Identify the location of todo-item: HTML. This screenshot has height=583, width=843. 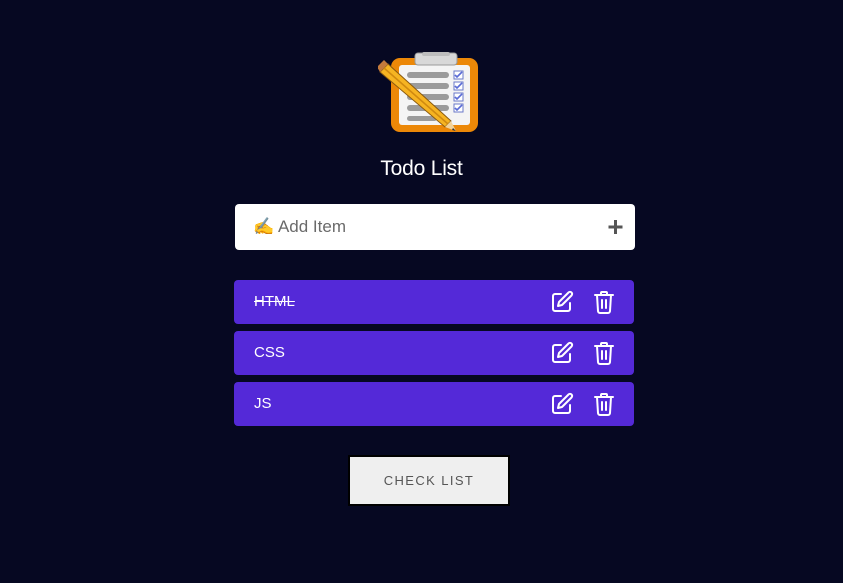
(434, 302).